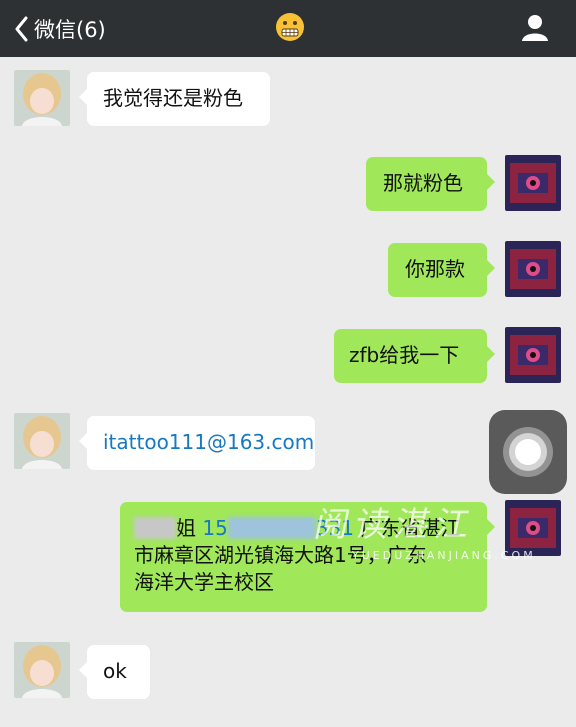  What do you see at coordinates (535, 27) in the screenshot?
I see `person-icon` at bounding box center [535, 27].